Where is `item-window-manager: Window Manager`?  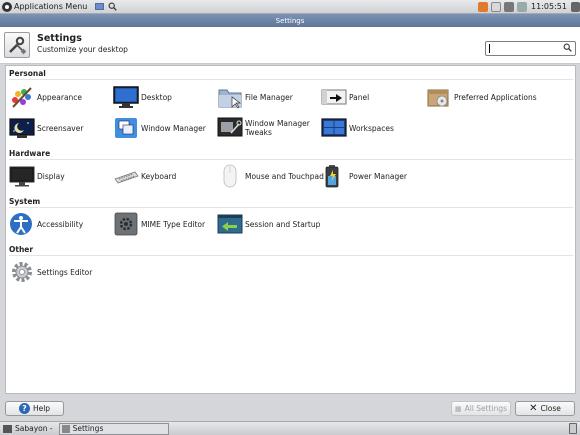 item-window-manager: Window Manager is located at coordinates (159, 128).